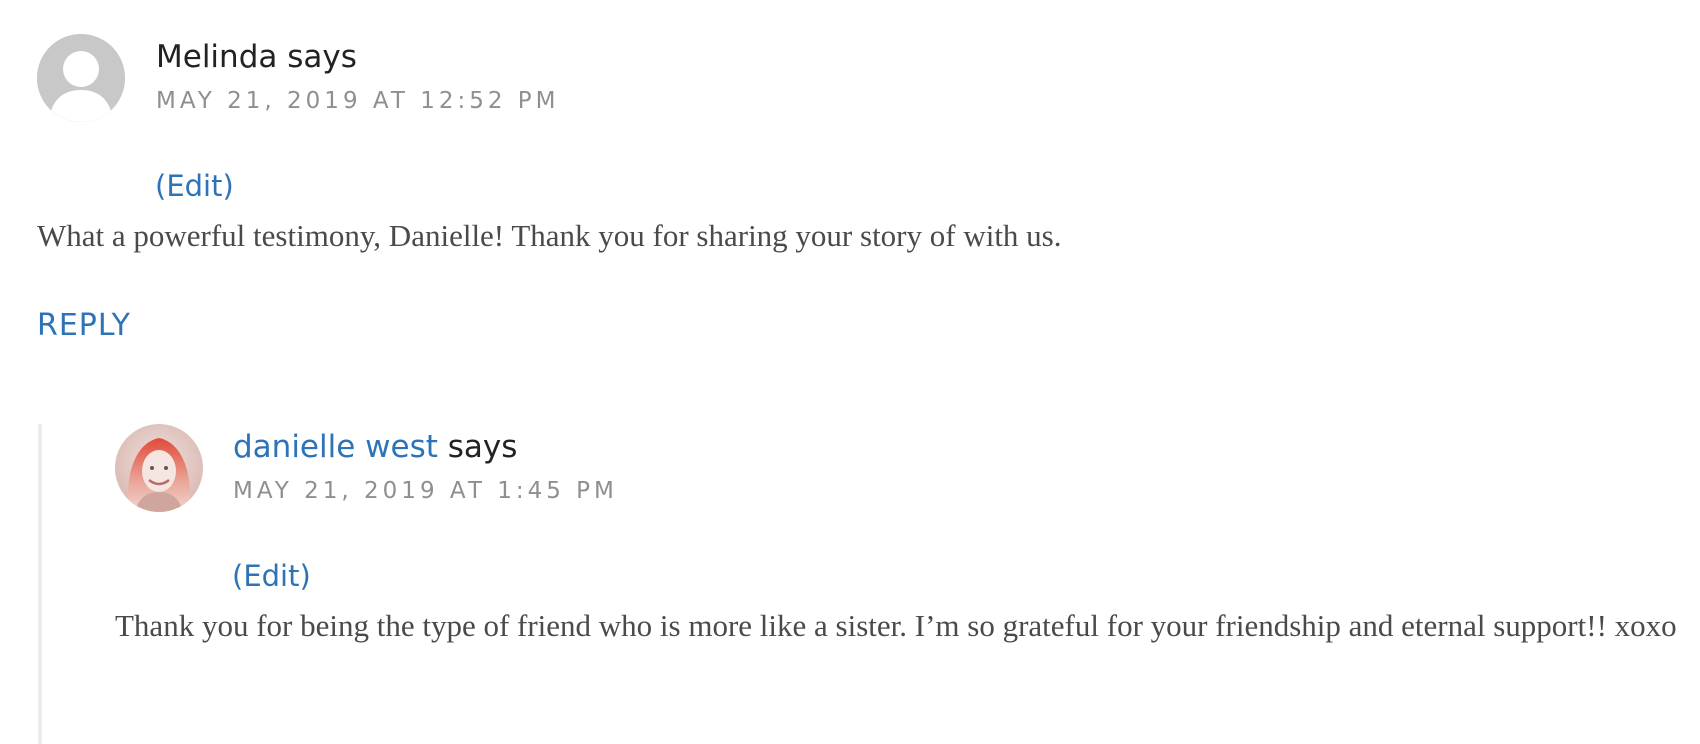 Image resolution: width=1700 pixels, height=744 pixels. Describe the element at coordinates (84, 325) in the screenshot. I see `reply-button: REPLY` at that location.